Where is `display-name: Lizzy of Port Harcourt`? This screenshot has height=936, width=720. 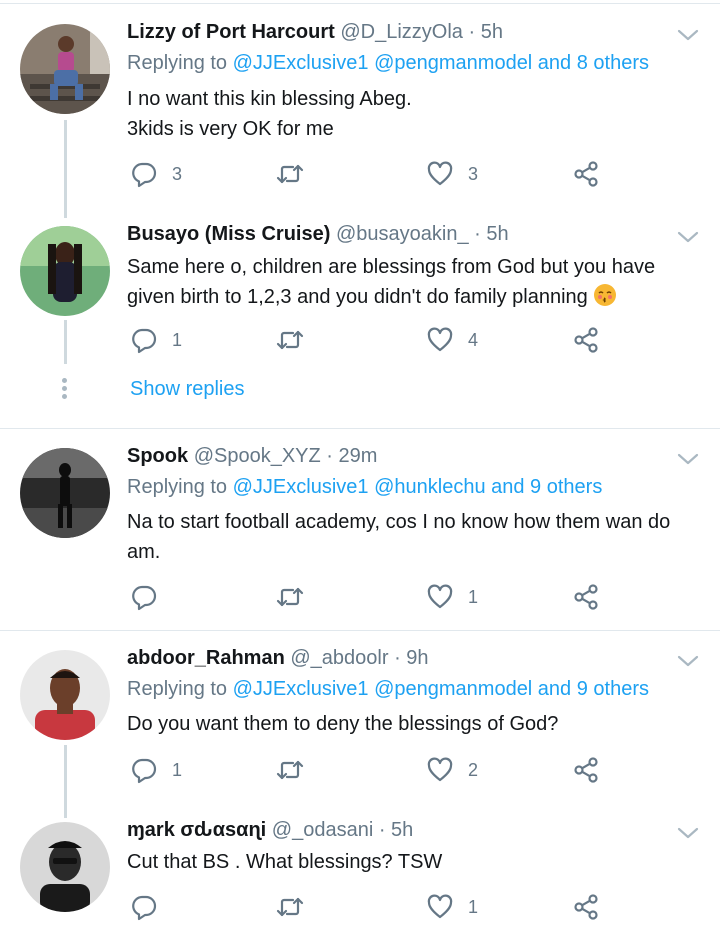
display-name: Lizzy of Port Harcourt is located at coordinates (231, 32).